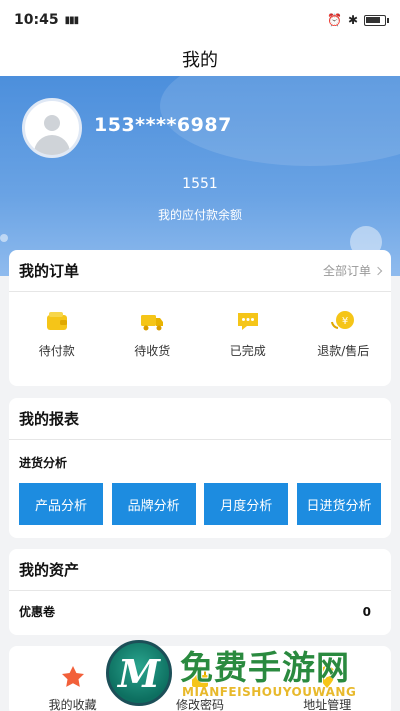  I want to click on status-time: 10:45, so click(36, 20).